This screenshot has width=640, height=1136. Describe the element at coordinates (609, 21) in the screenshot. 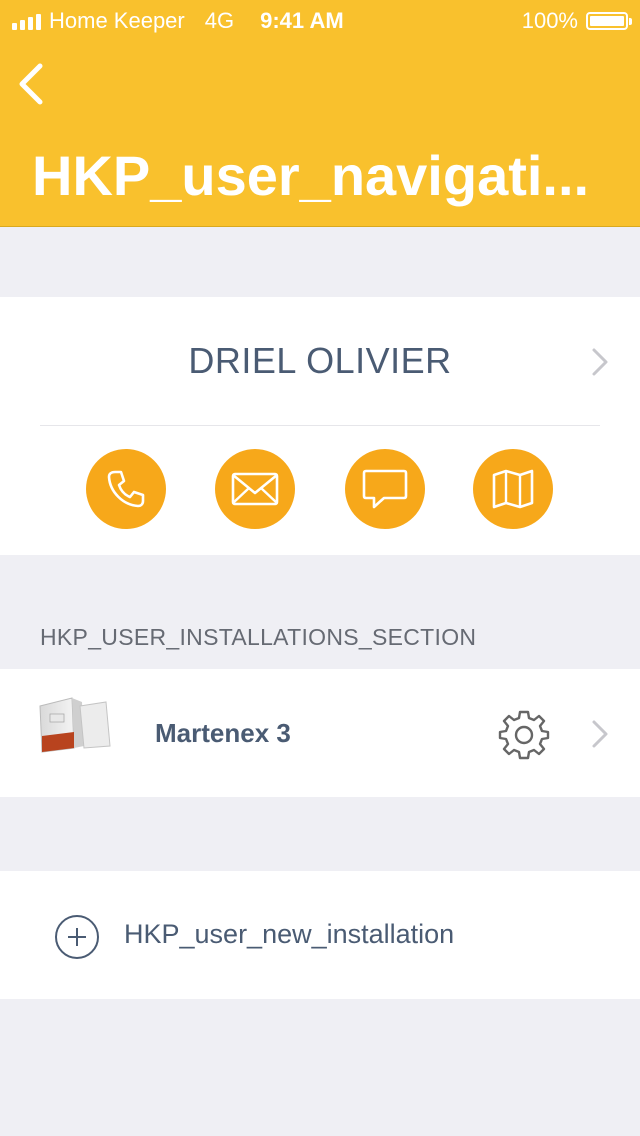

I see `battery-icon` at that location.